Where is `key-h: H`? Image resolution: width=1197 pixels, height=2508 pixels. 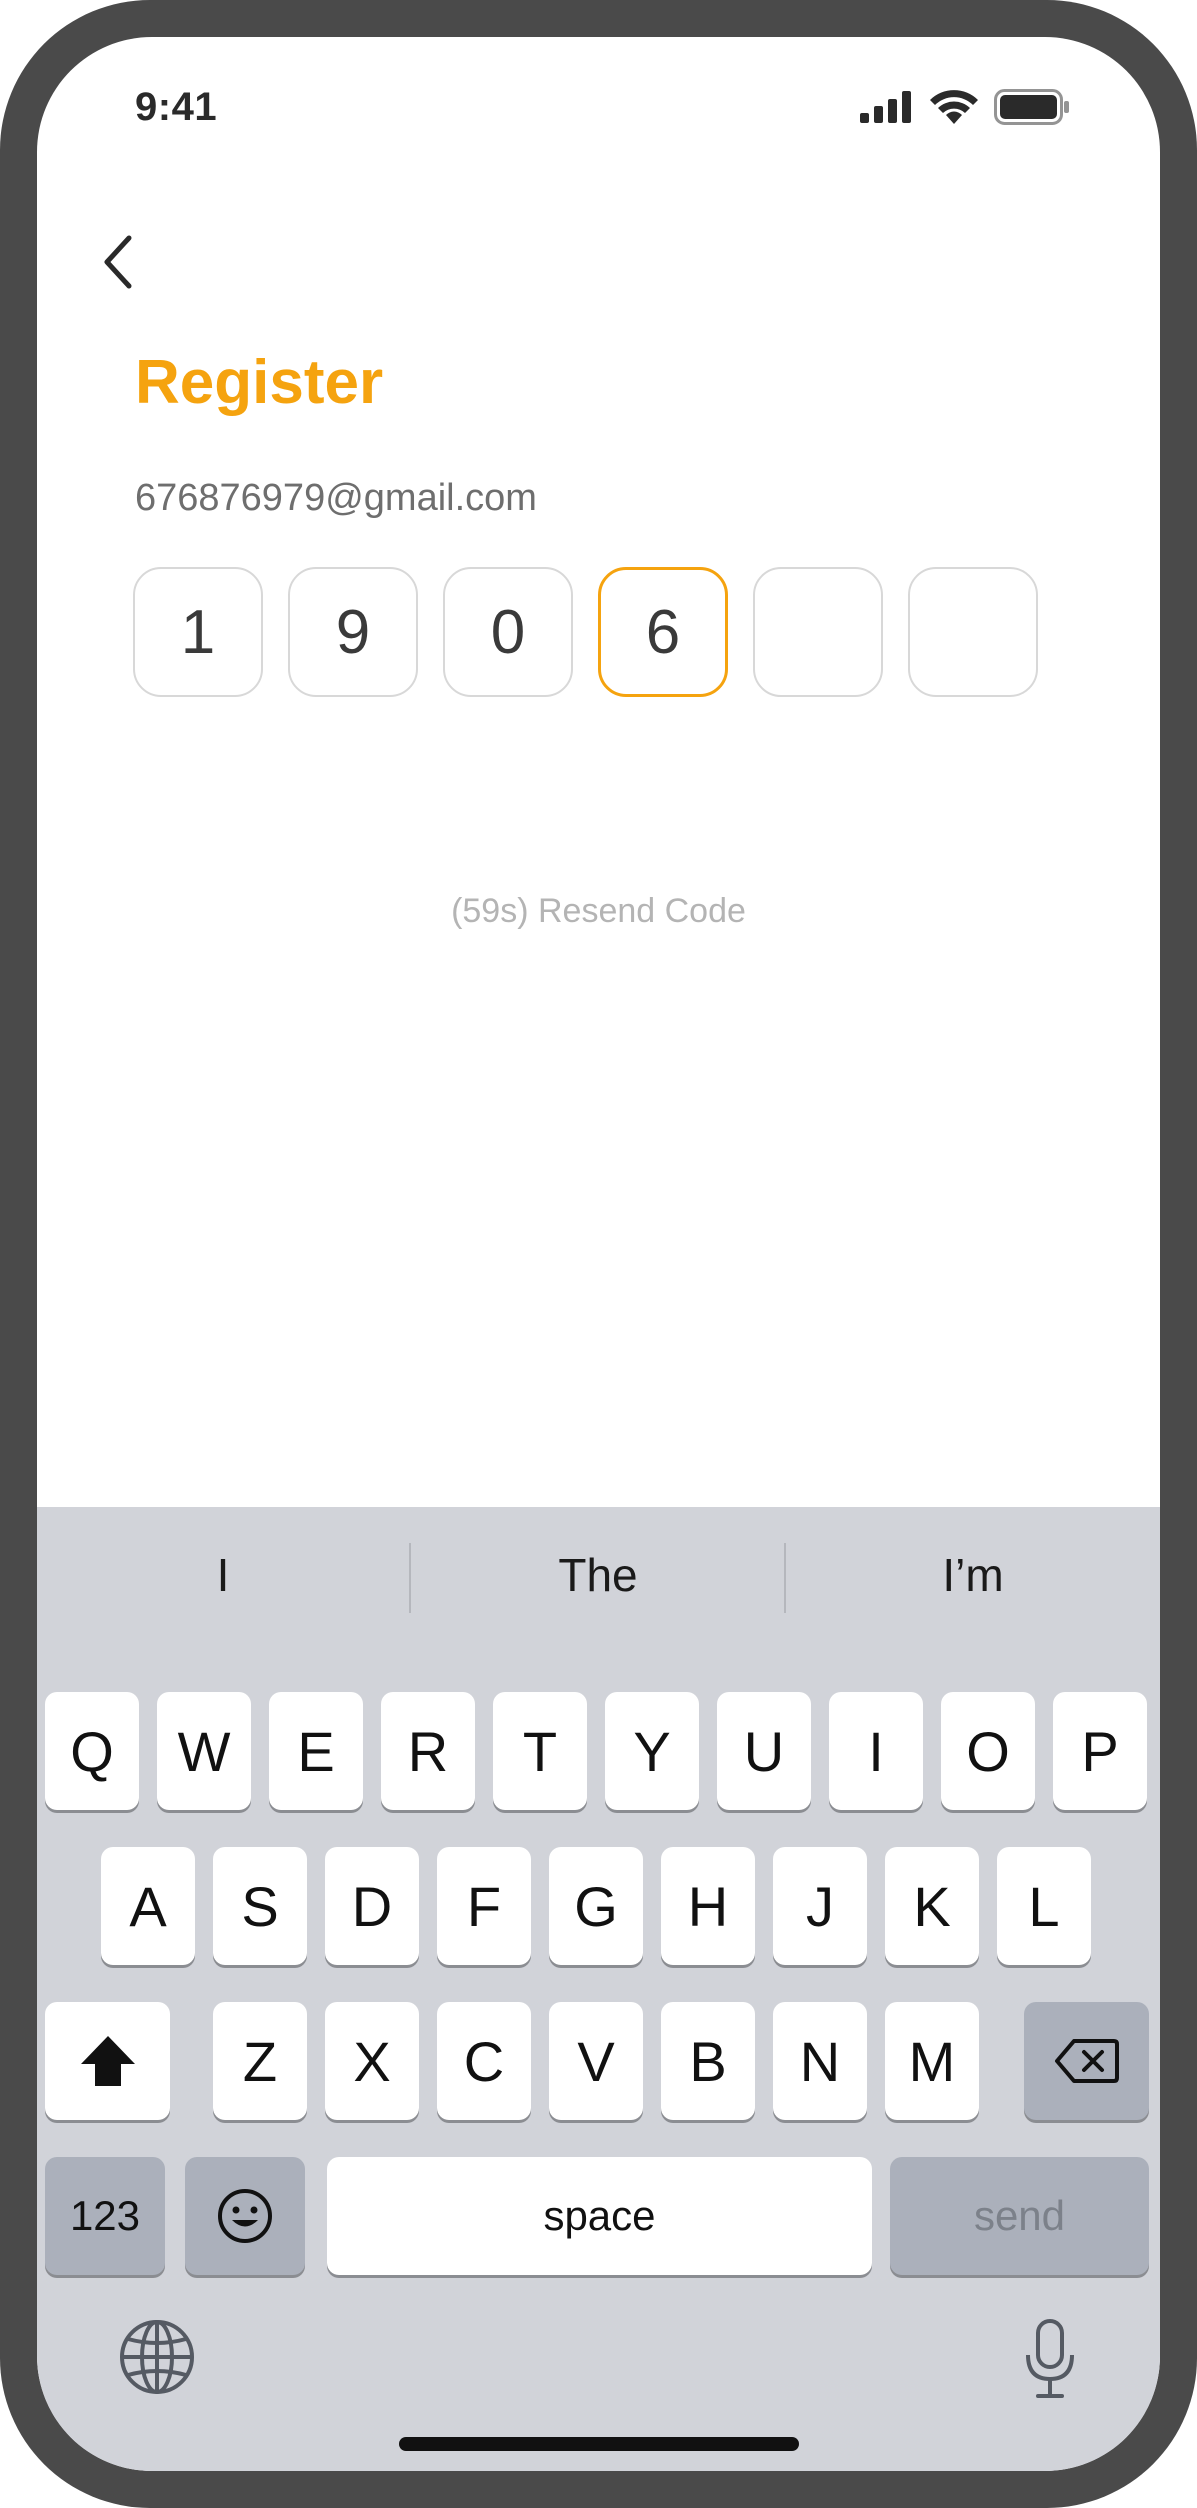
key-h: H is located at coordinates (708, 1906).